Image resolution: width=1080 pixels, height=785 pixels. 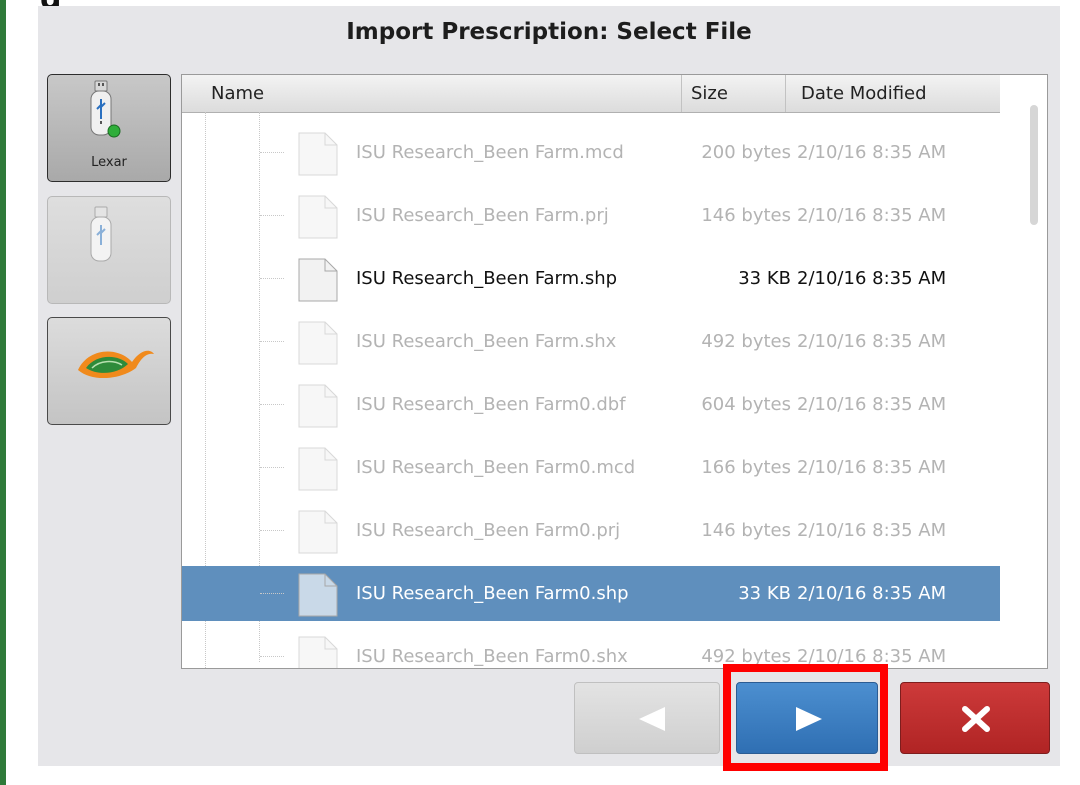 What do you see at coordinates (490, 152) in the screenshot?
I see `file-name: ISU Research_Been Farm.mcd` at bounding box center [490, 152].